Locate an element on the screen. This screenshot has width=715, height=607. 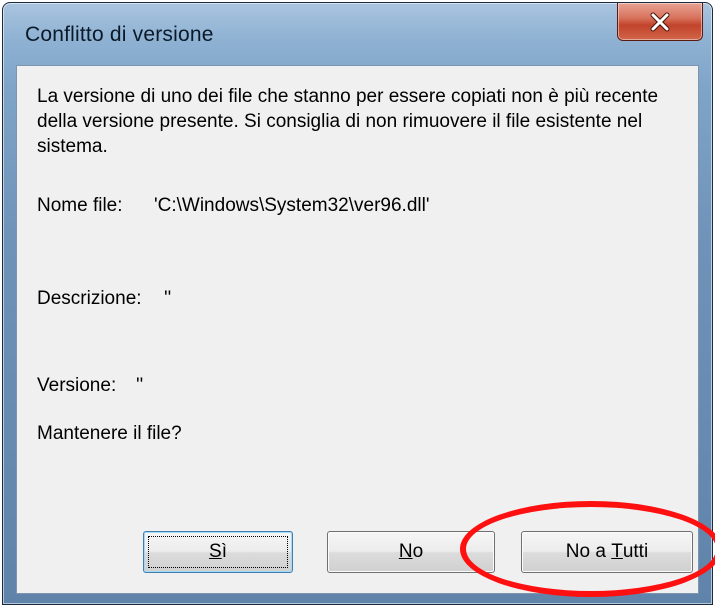
no-button: No is located at coordinates (411, 552).